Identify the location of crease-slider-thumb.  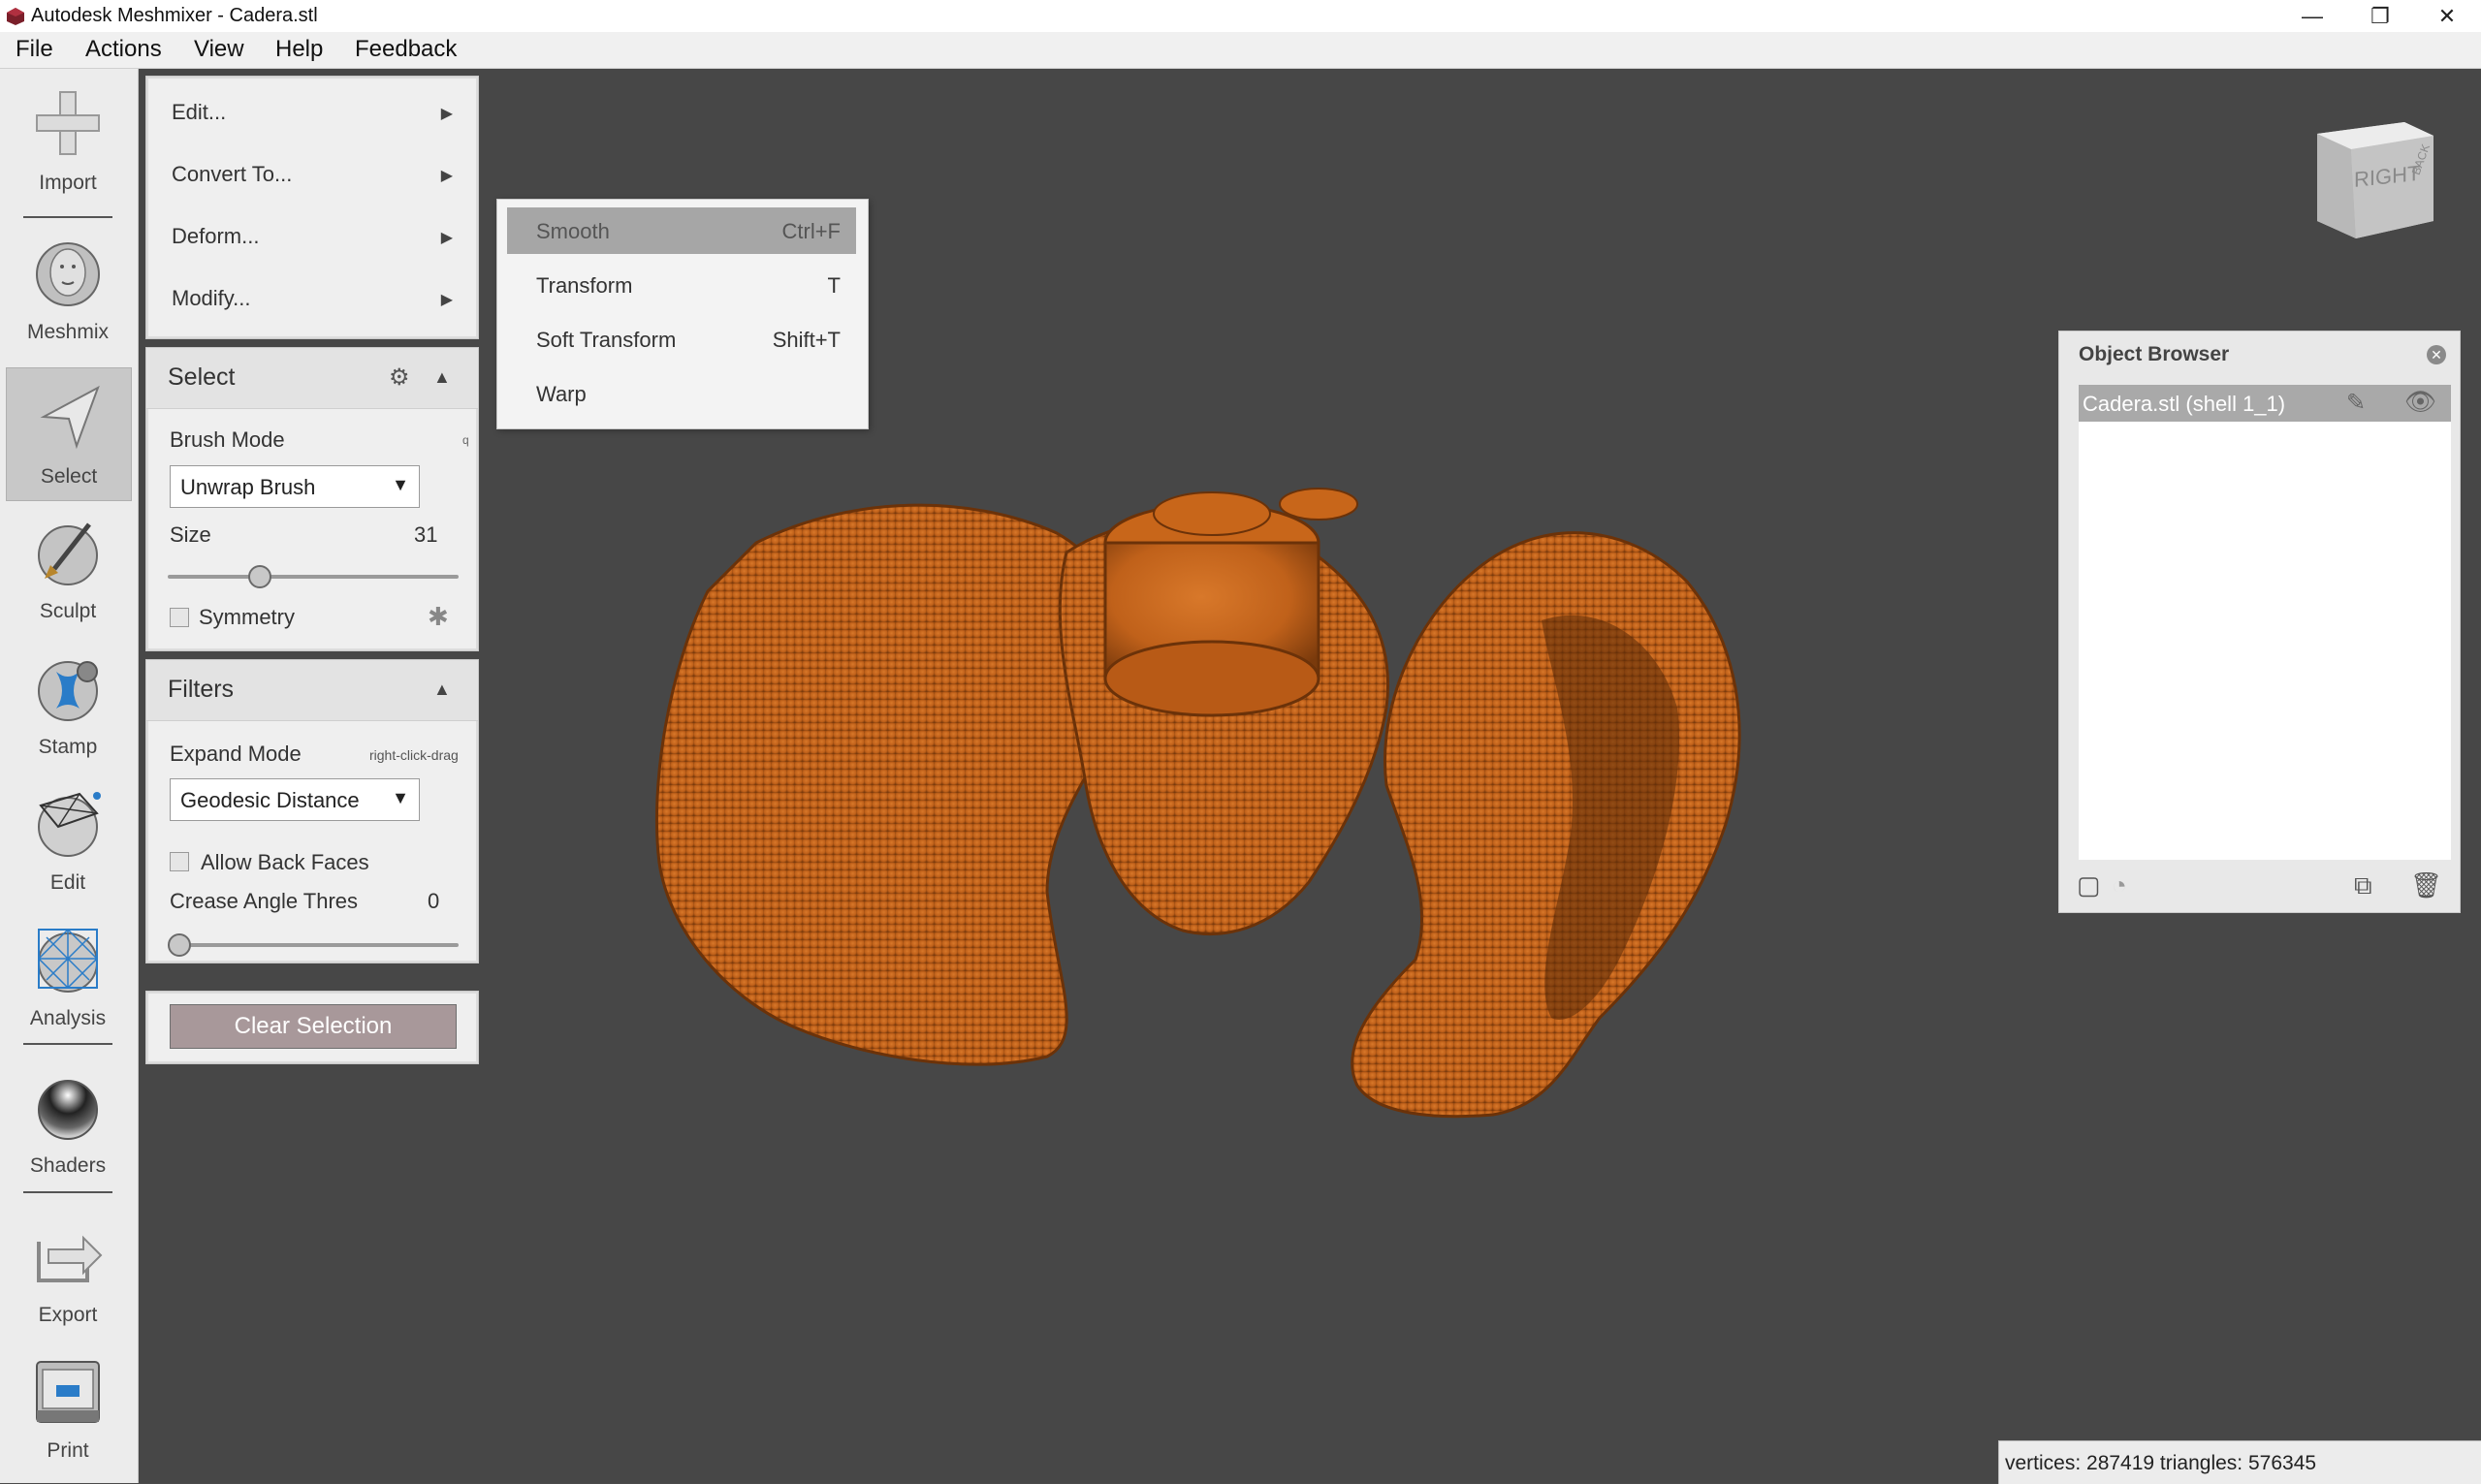
(179, 945).